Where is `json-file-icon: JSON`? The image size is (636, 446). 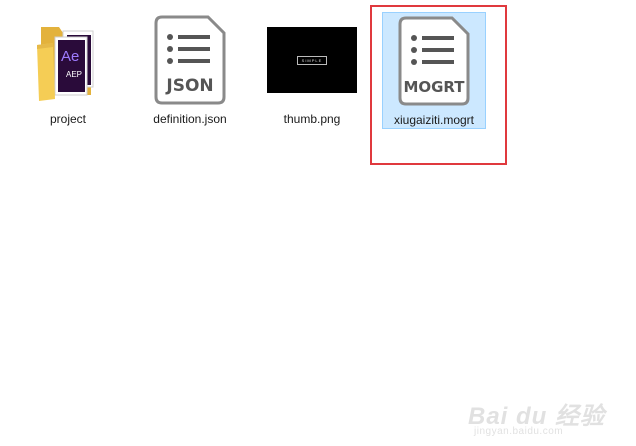 json-file-icon: JSON is located at coordinates (190, 60).